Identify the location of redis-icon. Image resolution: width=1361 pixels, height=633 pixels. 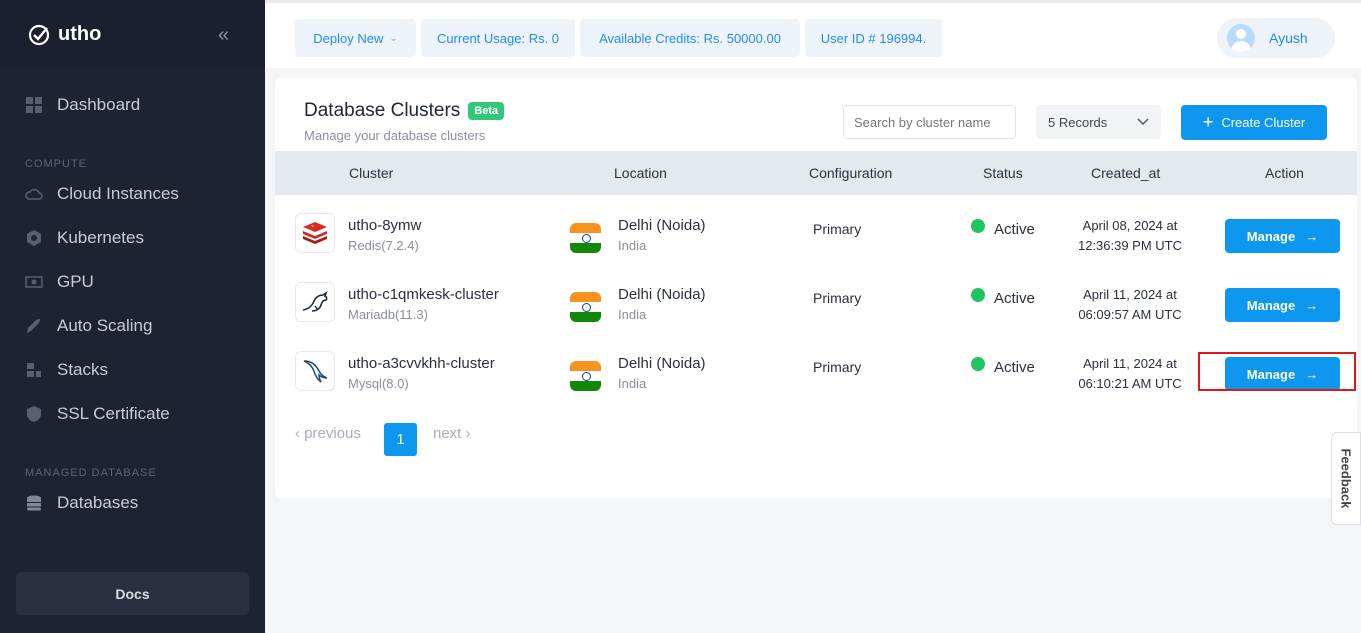
(315, 233).